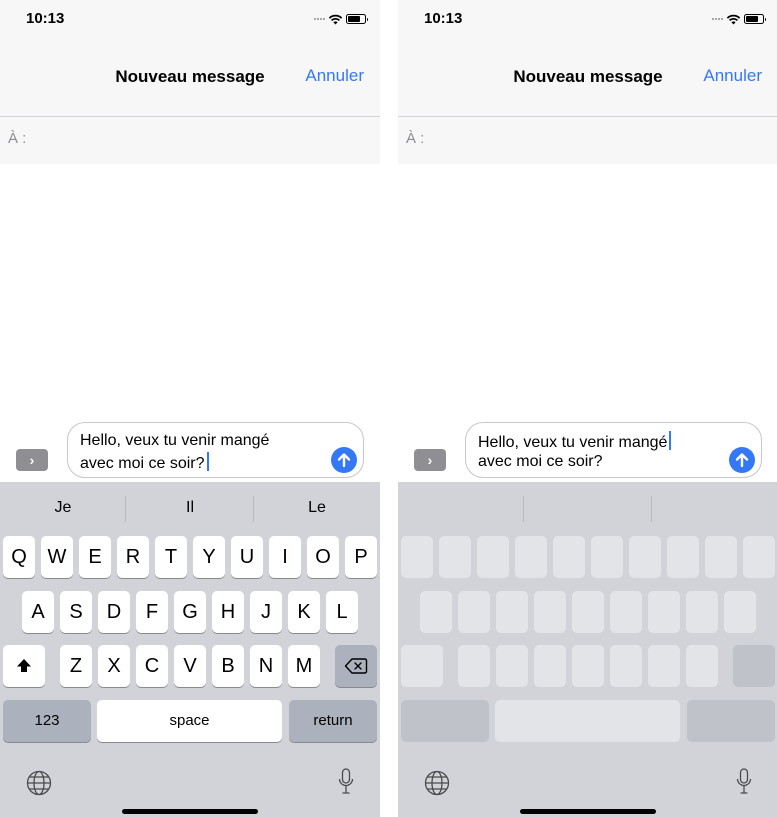 The height and width of the screenshot is (817, 777). I want to click on key-h: H, so click(228, 612).